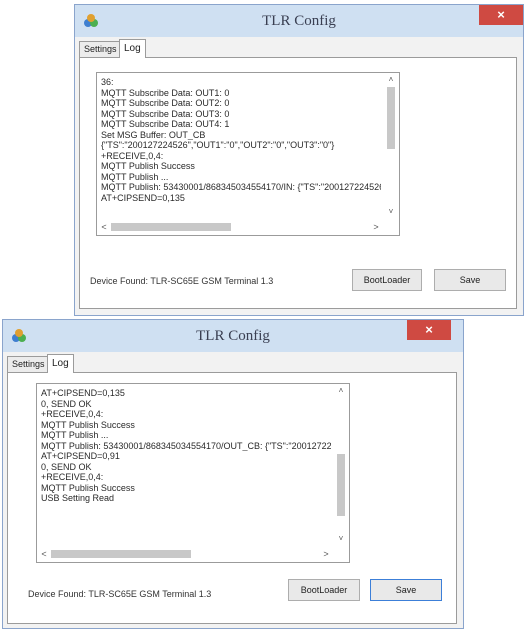 The height and width of the screenshot is (629, 524). Describe the element at coordinates (80, 456) in the screenshot. I see `log-line: AT+CIPSEND=0,91` at that location.